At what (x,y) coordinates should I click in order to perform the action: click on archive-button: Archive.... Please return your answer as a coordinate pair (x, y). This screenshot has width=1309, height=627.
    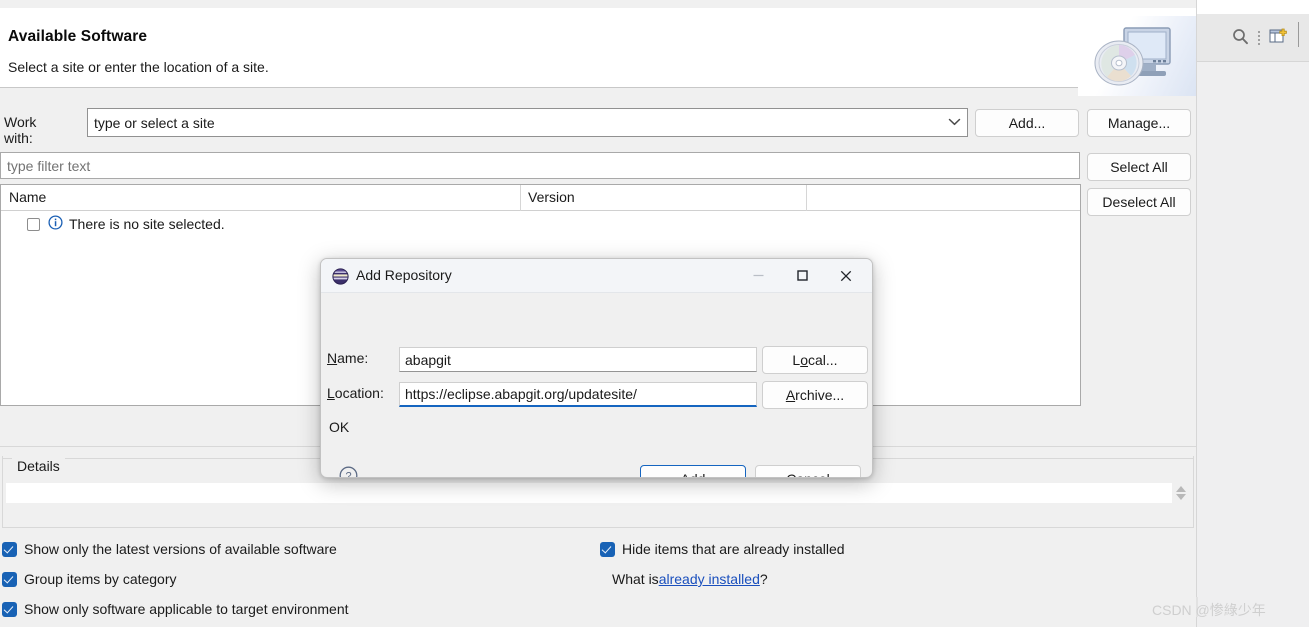
    Looking at the image, I should click on (815, 395).